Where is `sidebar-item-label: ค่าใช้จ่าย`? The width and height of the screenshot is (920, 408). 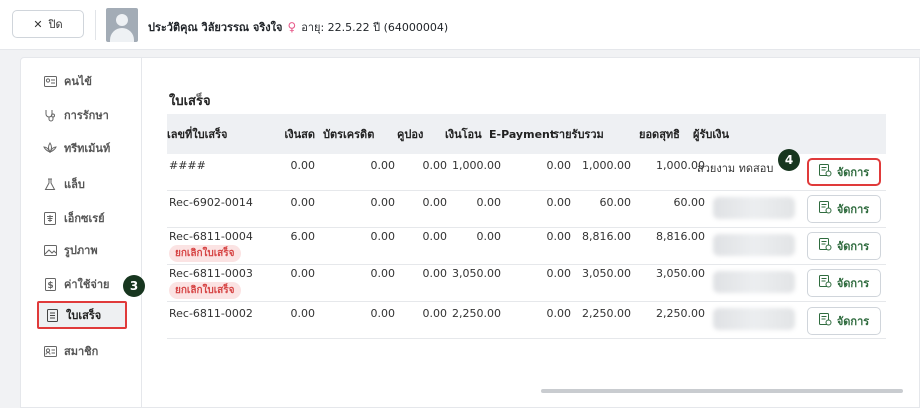
sidebar-item-label: ค่าใช้จ่าย is located at coordinates (87, 284).